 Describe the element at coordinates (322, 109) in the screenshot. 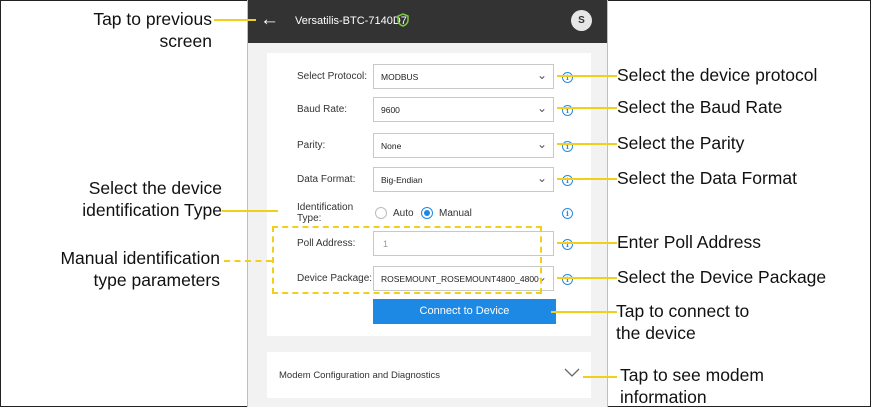

I see `baud-rate-label: Baud Rate:` at that location.